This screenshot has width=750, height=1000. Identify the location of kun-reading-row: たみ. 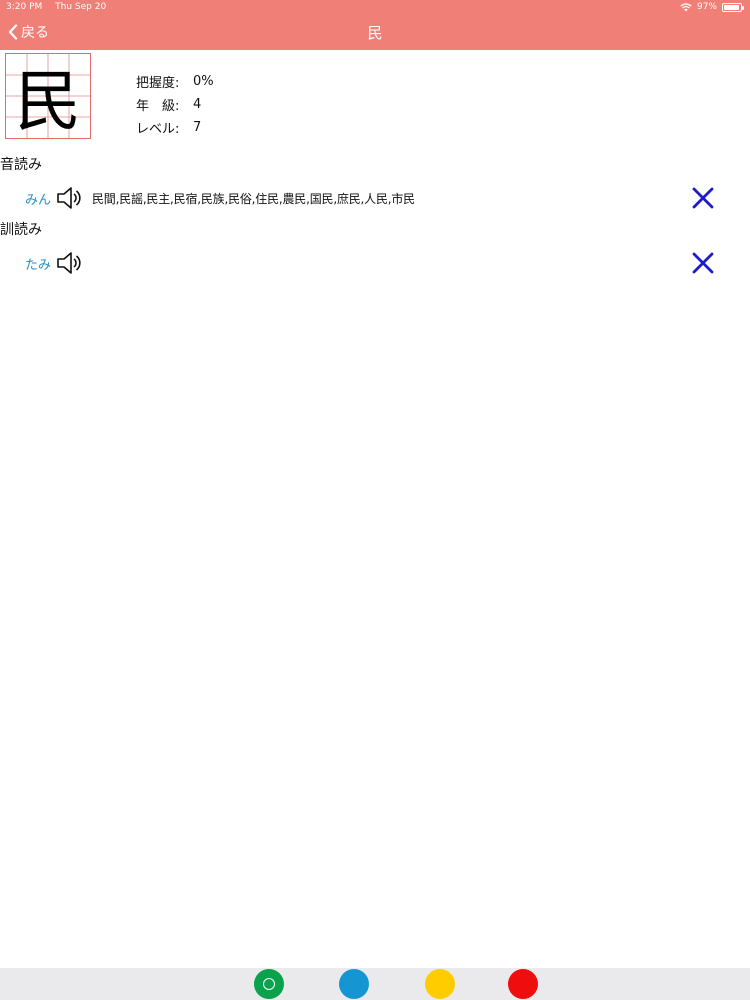
(375, 263).